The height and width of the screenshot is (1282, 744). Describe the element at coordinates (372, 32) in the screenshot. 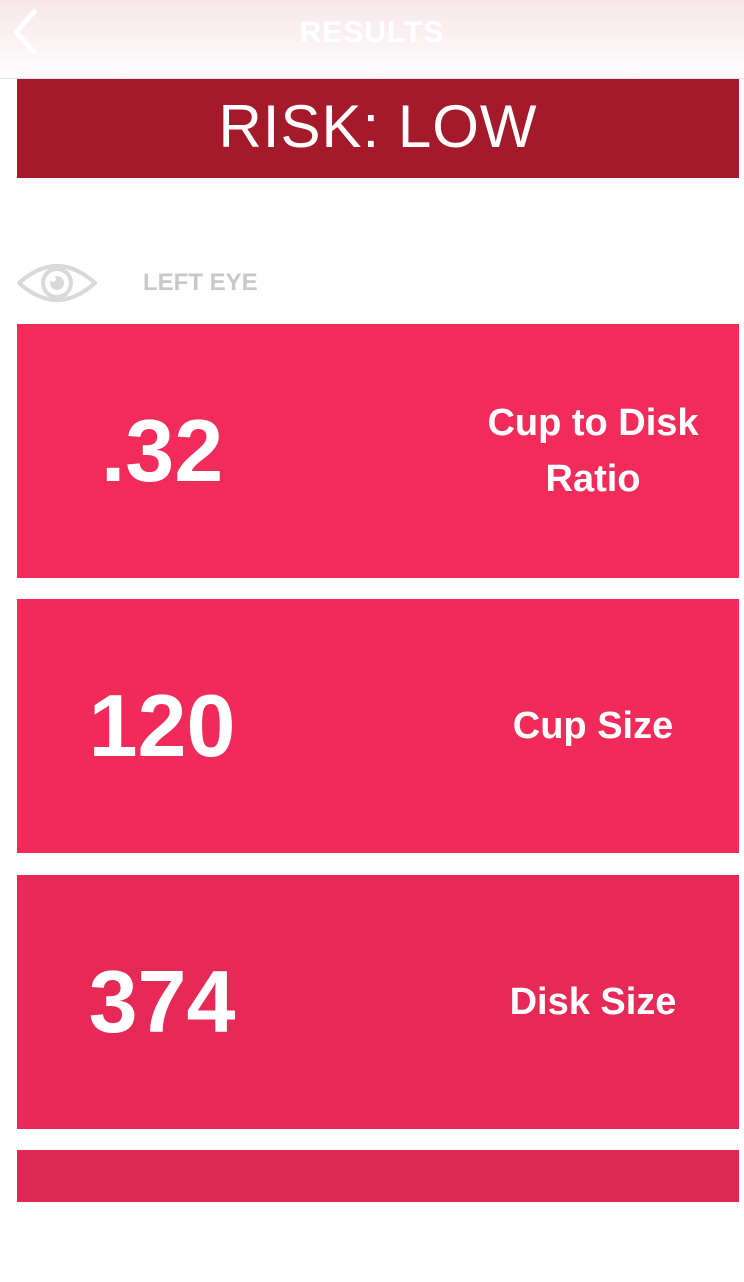

I see `page-title: RESULTS` at that location.